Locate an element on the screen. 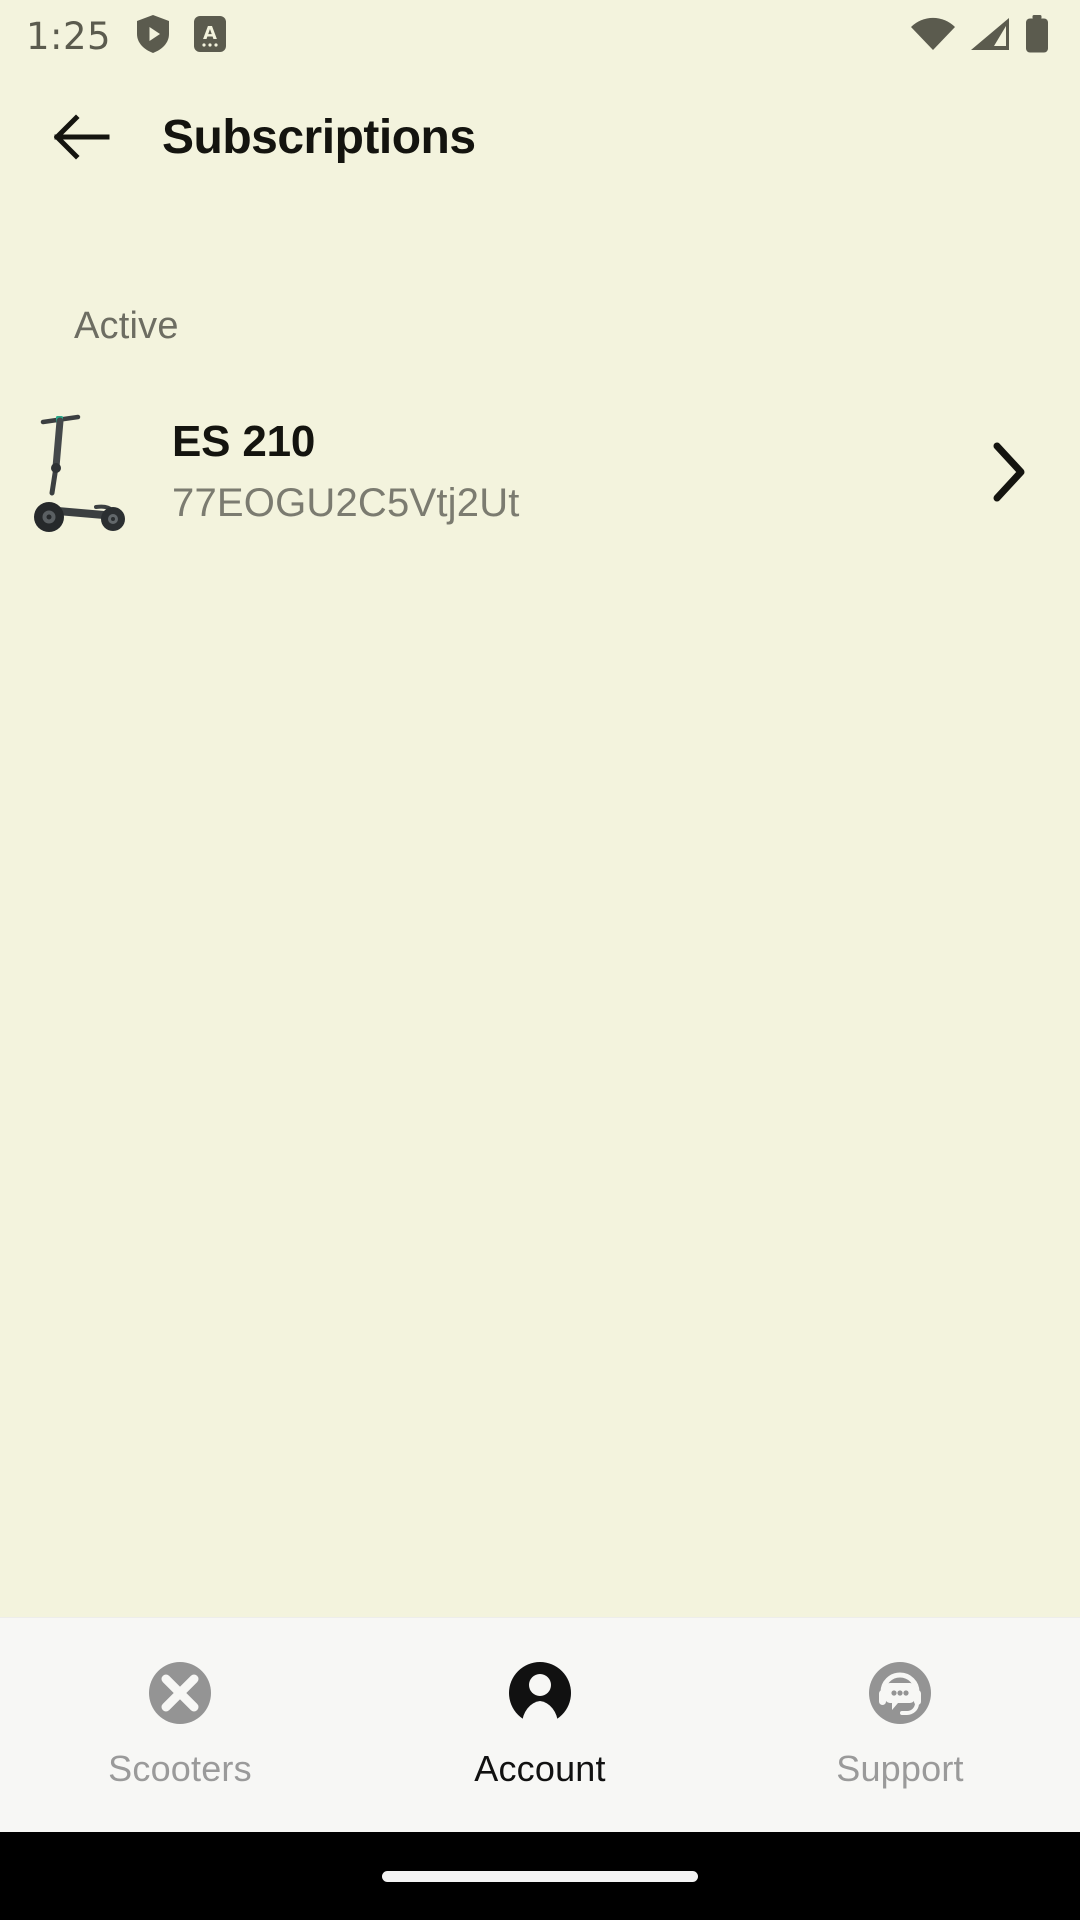 The image size is (1080, 1920). electric-scooter-image is located at coordinates (79, 473).